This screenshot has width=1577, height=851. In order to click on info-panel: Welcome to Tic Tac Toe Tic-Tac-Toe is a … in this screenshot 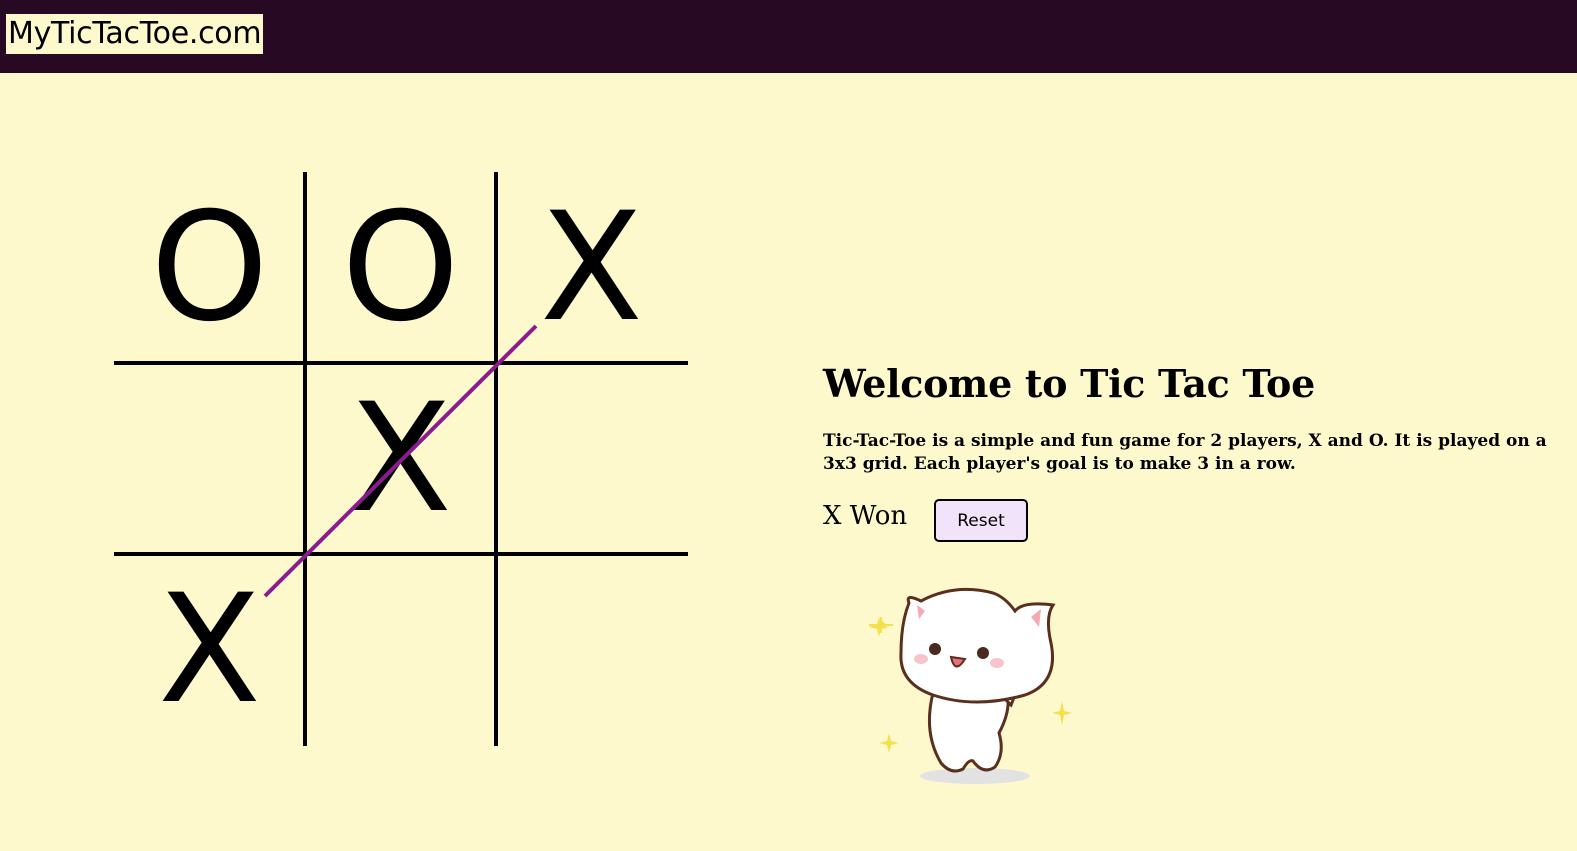, I will do `click(1195, 417)`.